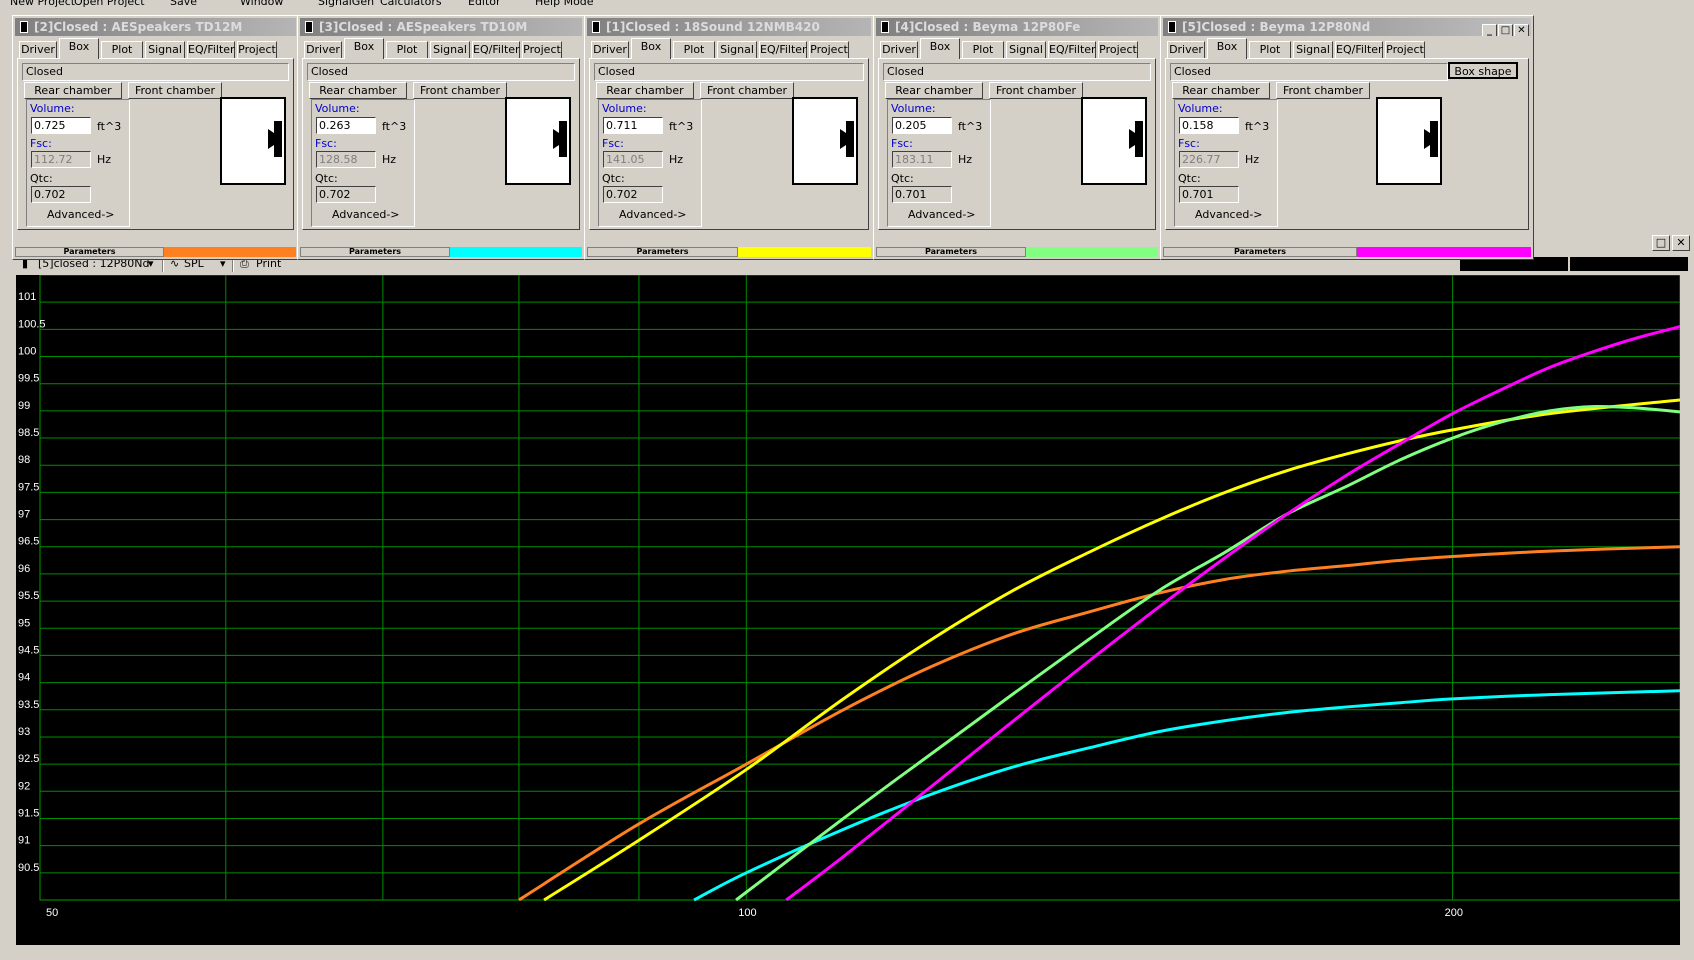 The width and height of the screenshot is (1694, 960). What do you see at coordinates (28, 542) in the screenshot?
I see `y-tick-label: 96.5` at bounding box center [28, 542].